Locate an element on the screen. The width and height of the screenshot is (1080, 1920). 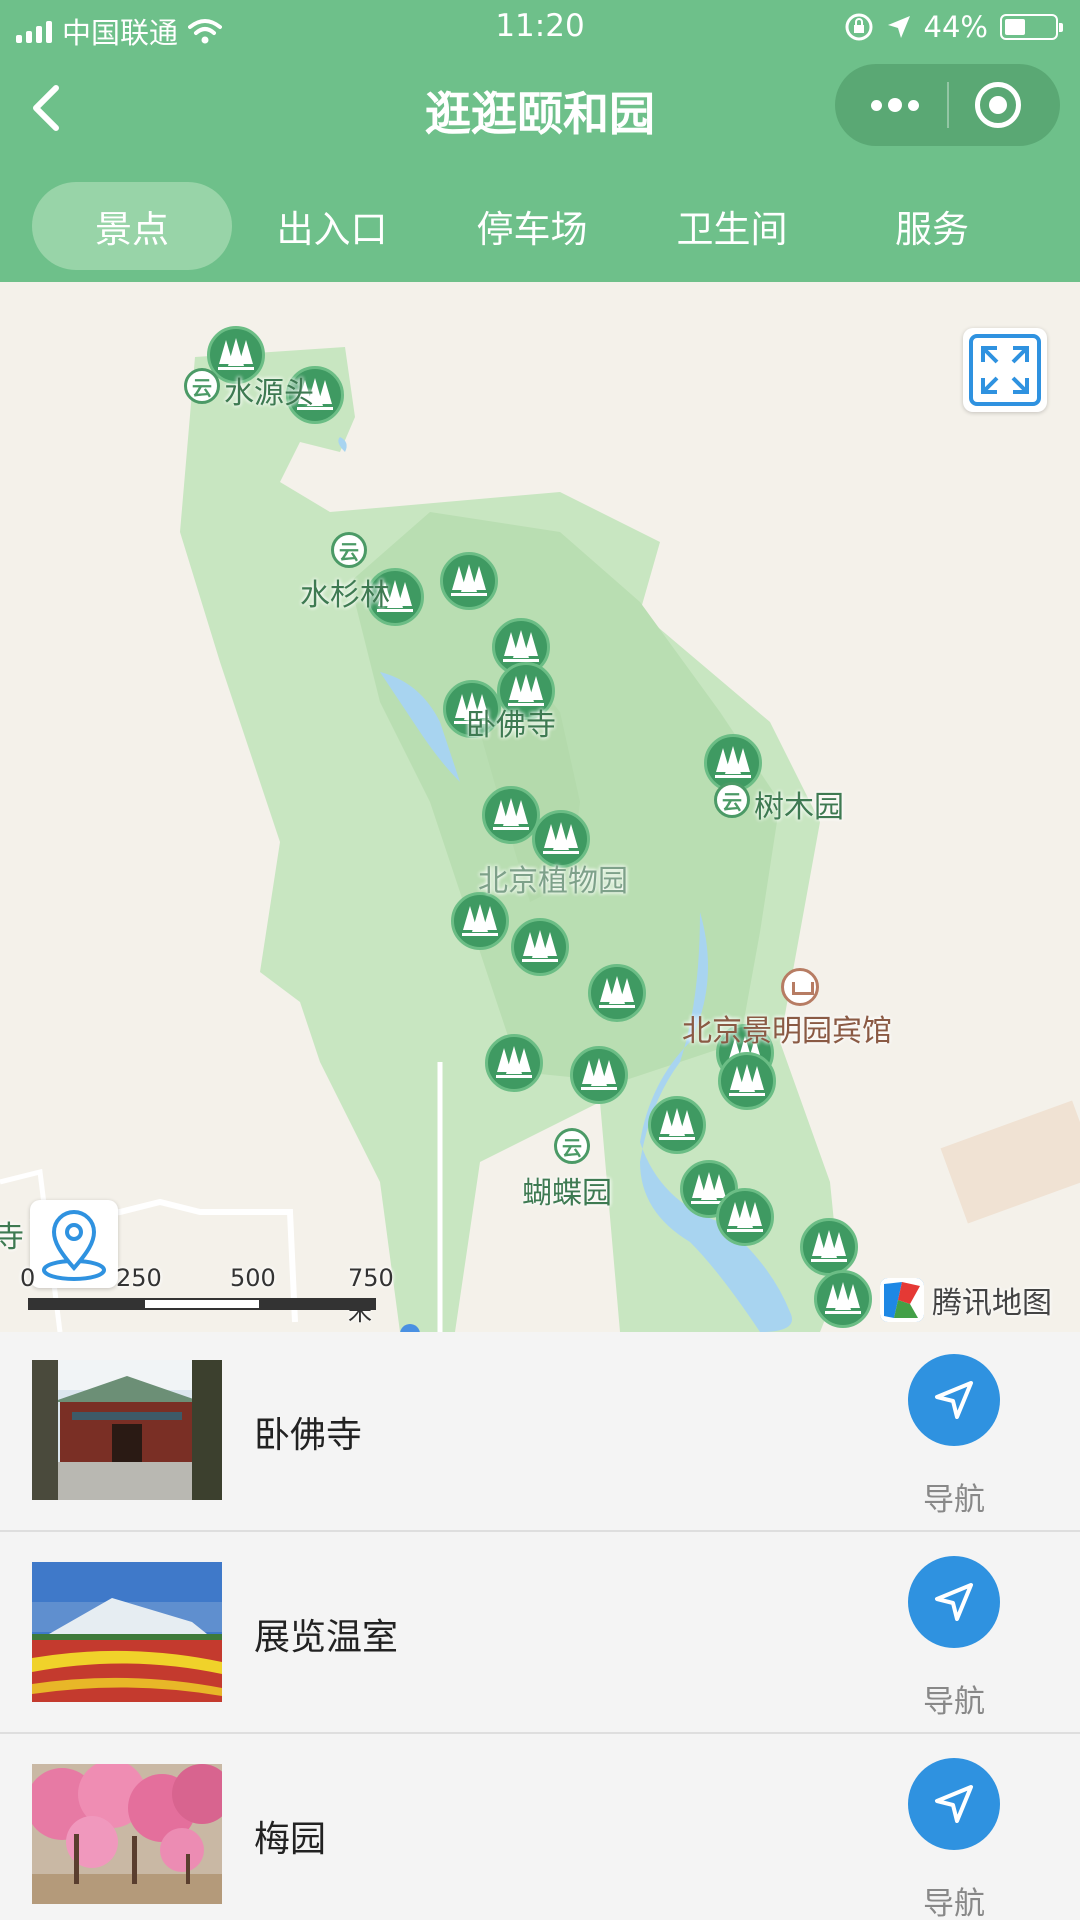
place-label-shuishanlin: 水杉林 is located at coordinates (345, 595).